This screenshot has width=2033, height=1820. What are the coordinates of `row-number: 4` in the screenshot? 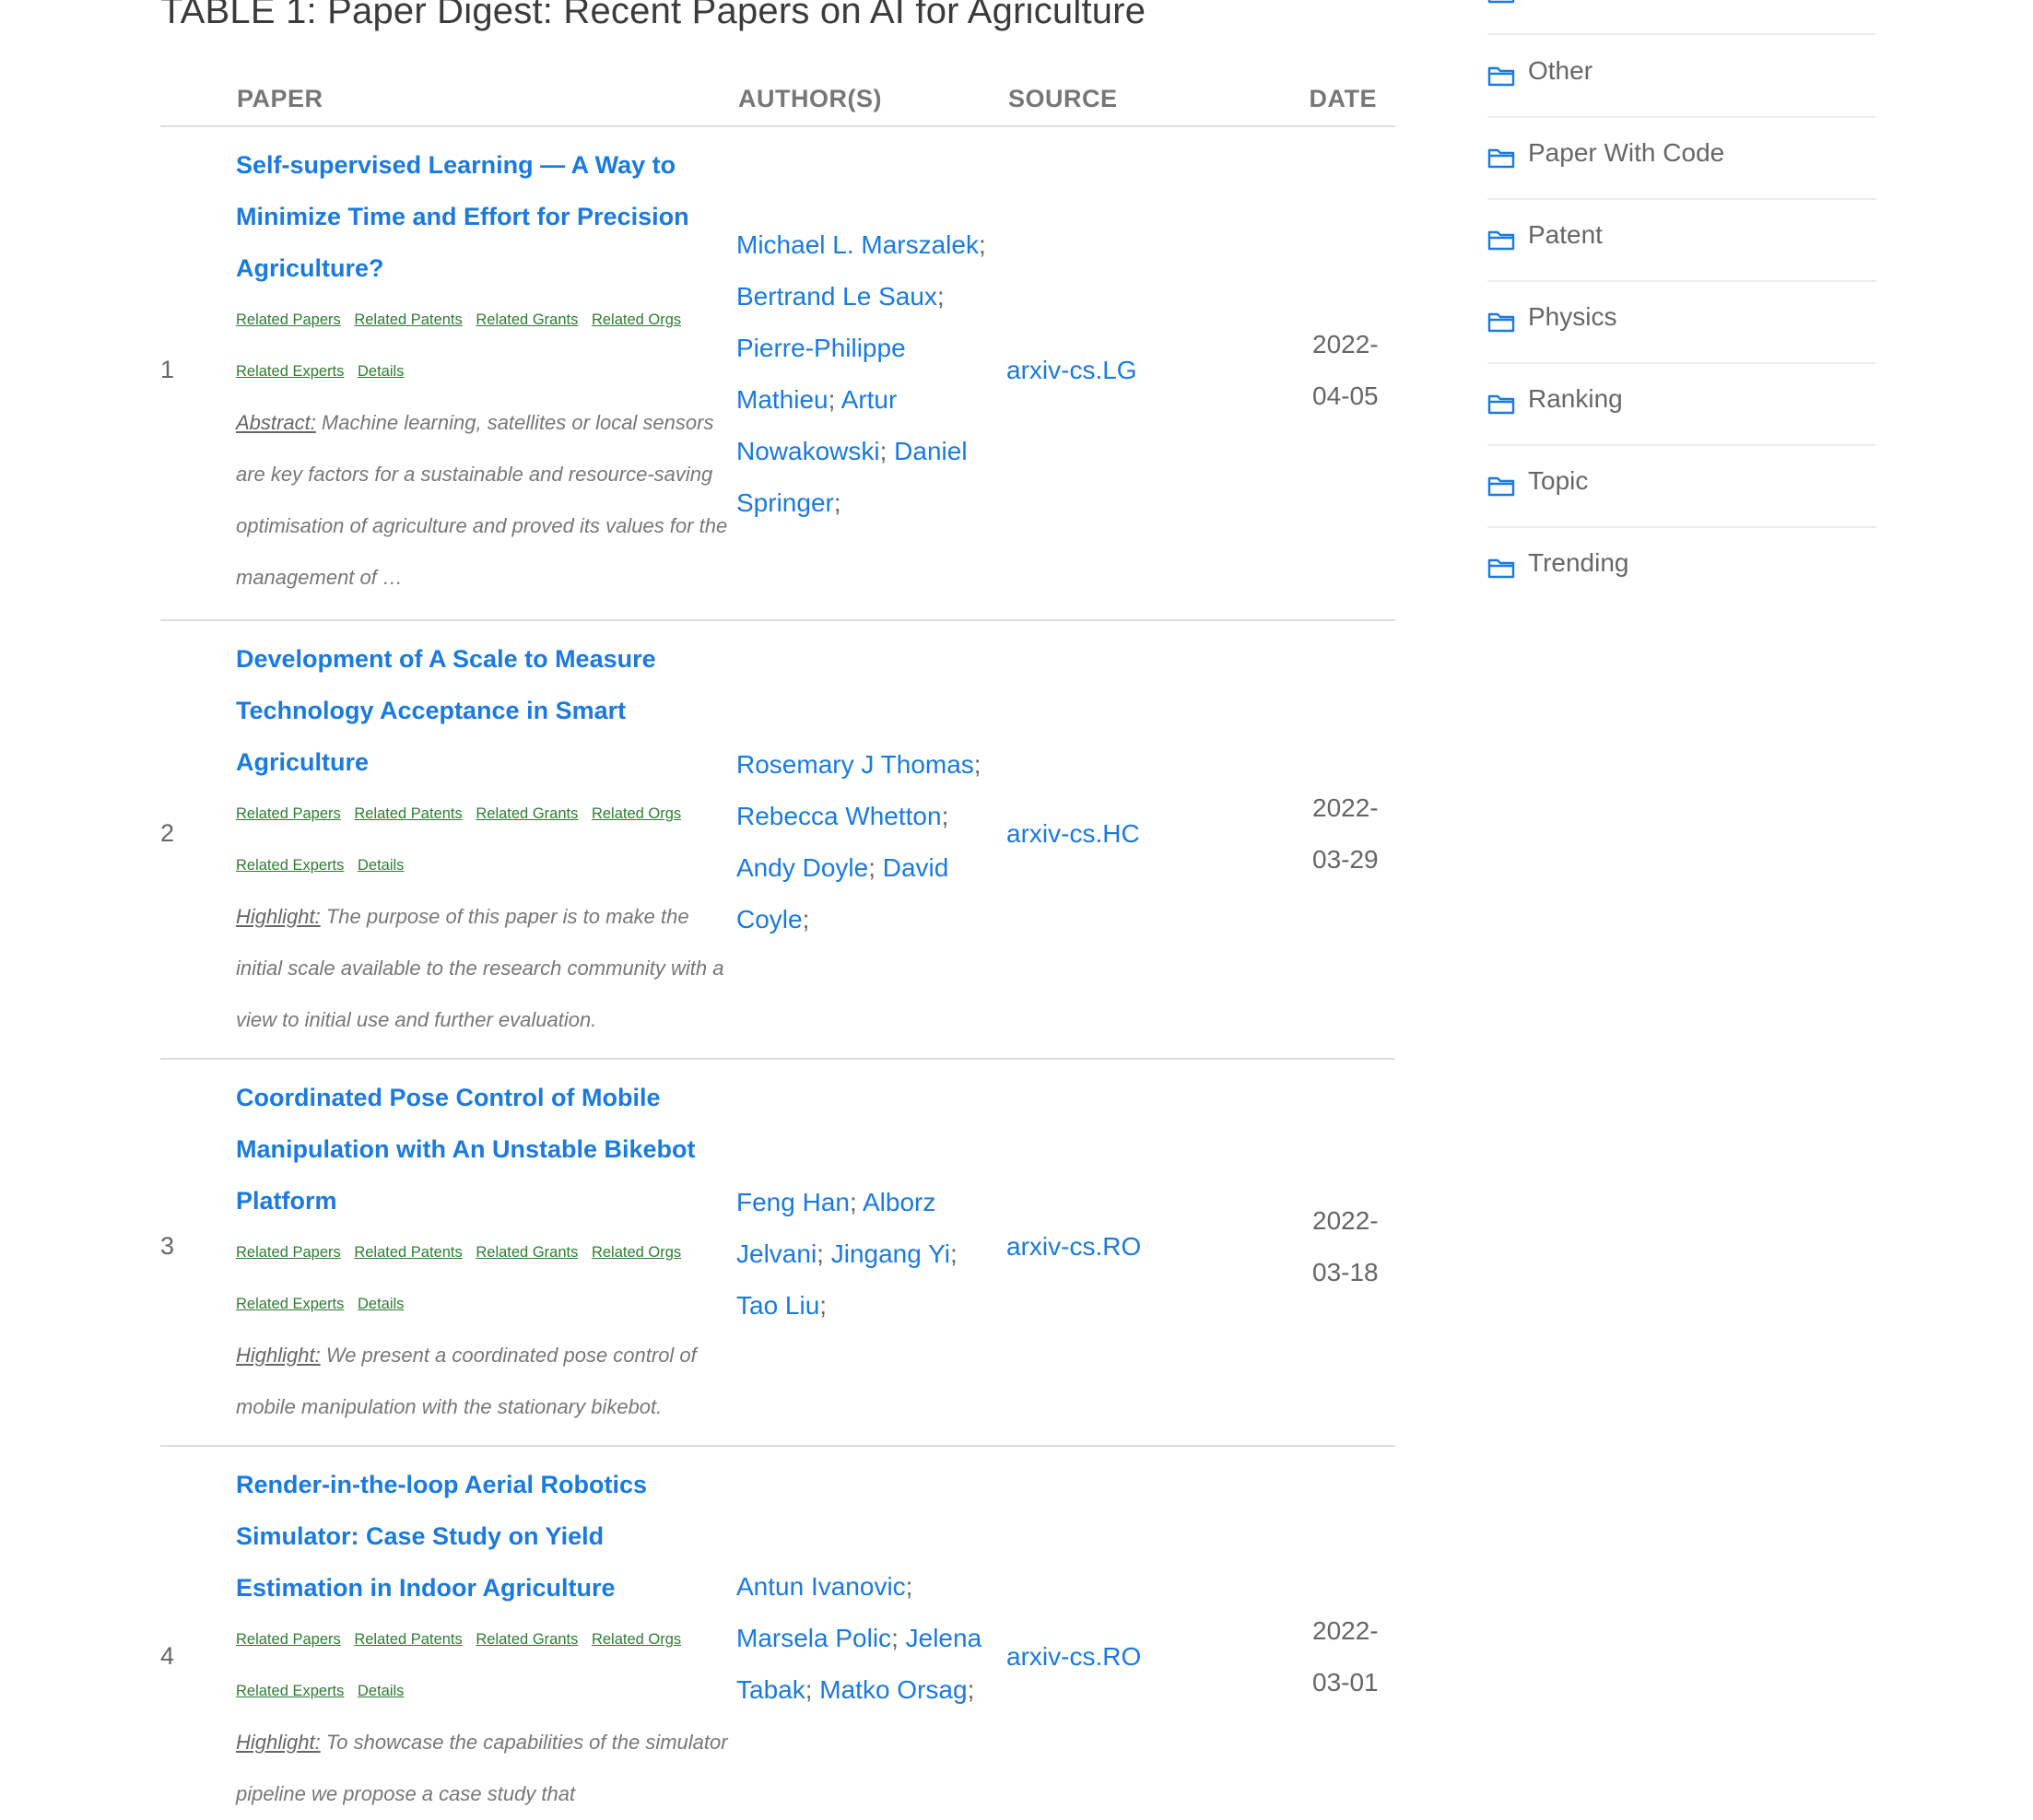 It's located at (167, 1656).